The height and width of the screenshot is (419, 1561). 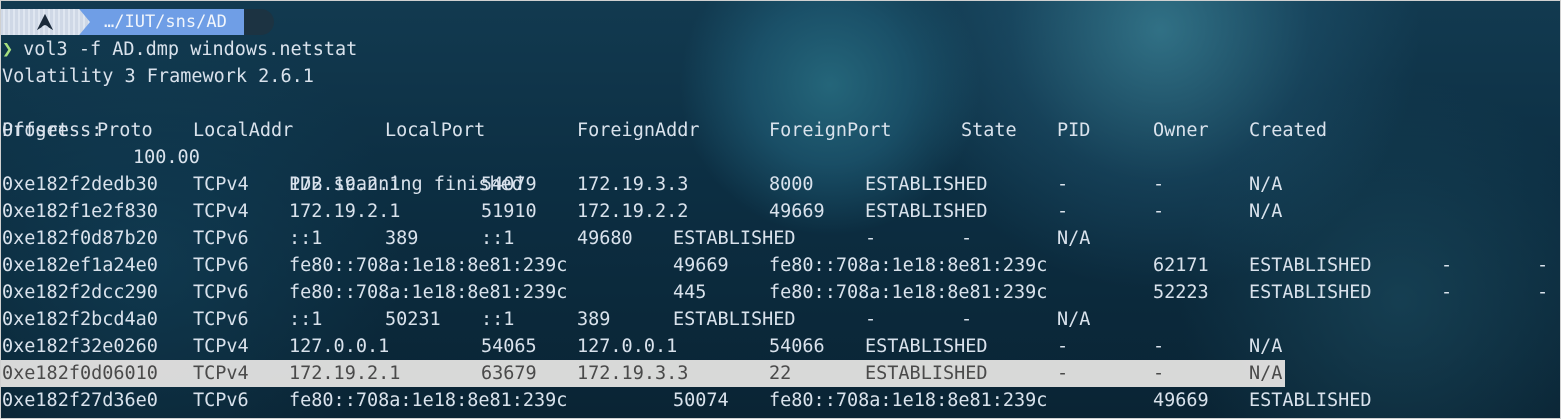 I want to click on column-header: Offset, so click(x=35, y=130).